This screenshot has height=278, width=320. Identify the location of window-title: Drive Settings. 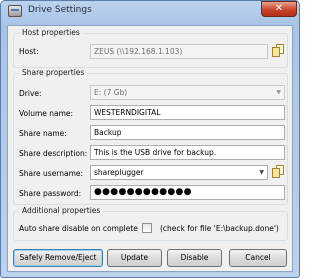
(60, 10).